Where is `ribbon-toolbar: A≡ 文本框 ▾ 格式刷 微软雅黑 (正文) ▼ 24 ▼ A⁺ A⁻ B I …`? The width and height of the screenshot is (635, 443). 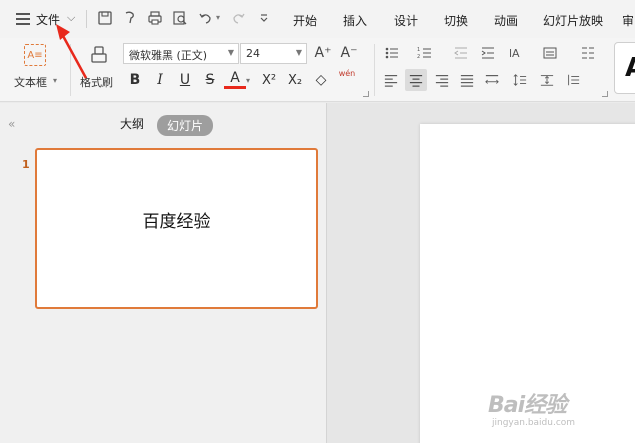
ribbon-toolbar: A≡ 文本框 ▾ 格式刷 微软雅黑 (正文) ▼ 24 ▼ A⁺ A⁻ B I … is located at coordinates (317, 70).